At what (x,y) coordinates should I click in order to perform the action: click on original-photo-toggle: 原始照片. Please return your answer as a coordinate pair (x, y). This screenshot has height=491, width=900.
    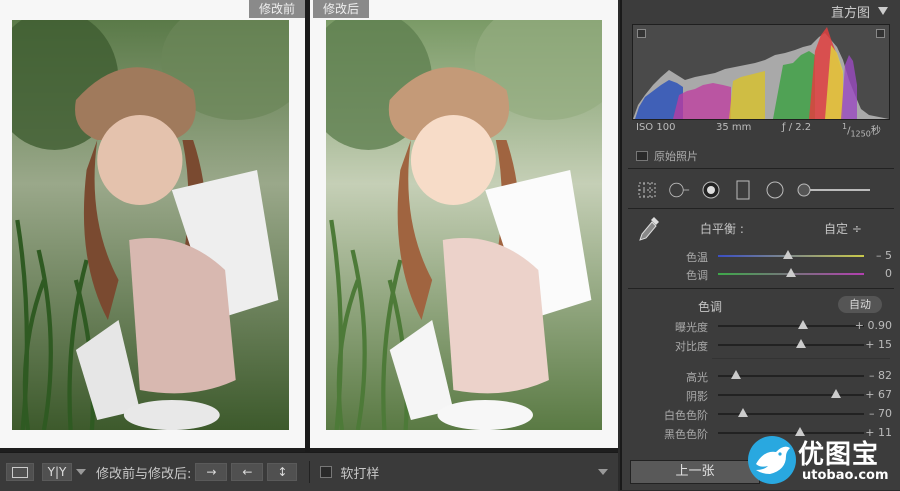
    Looking at the image, I should click on (667, 156).